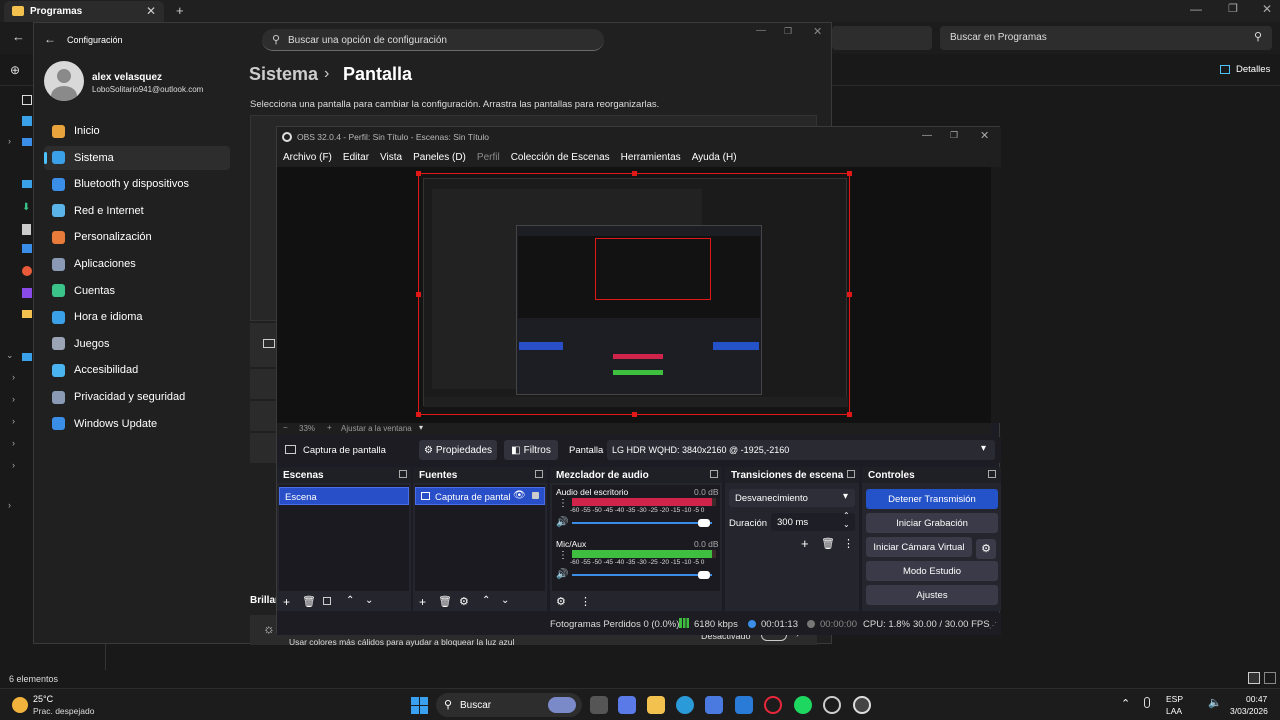 Image resolution: width=1280 pixels, height=720 pixels. Describe the element at coordinates (1249, 711) in the screenshot. I see `tray-clock-date: 3/03/2026` at that location.